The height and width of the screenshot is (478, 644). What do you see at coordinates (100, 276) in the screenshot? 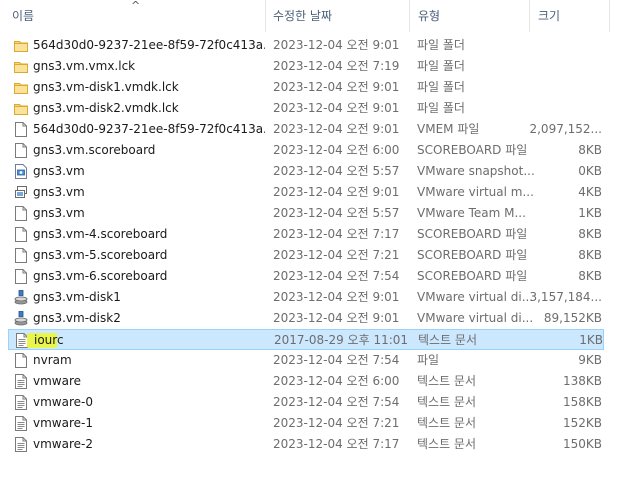
I see `file-name: gns3.vm-6.scoreboard` at bounding box center [100, 276].